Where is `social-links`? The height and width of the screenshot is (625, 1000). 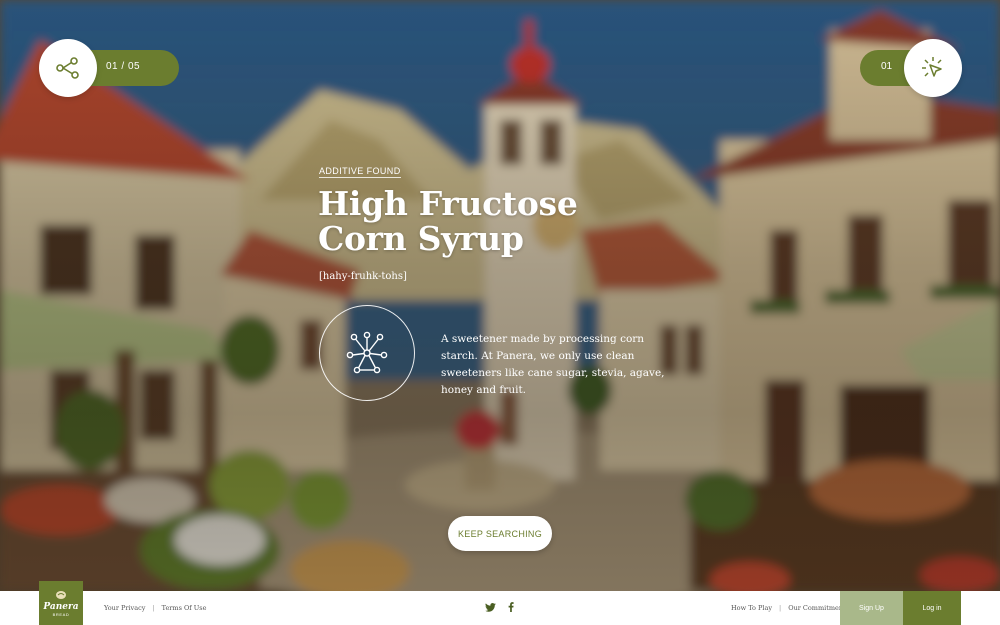 social-links is located at coordinates (499, 607).